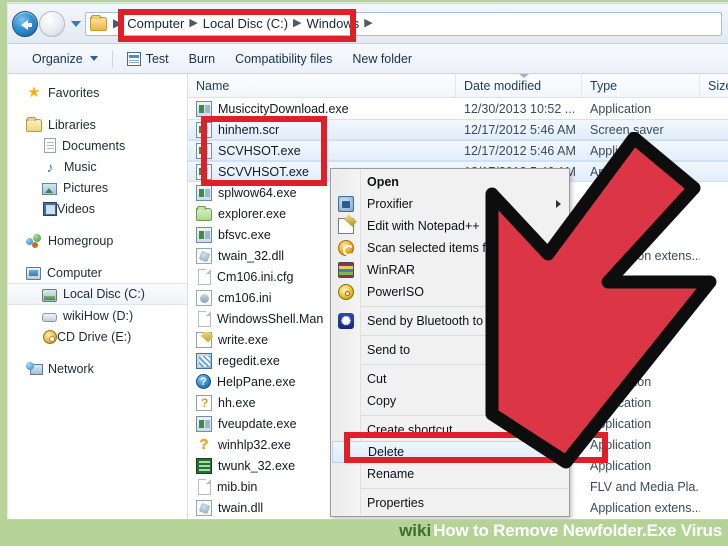  I want to click on sidebar-item-wikihow-d: wikiHow (D:), so click(97, 315).